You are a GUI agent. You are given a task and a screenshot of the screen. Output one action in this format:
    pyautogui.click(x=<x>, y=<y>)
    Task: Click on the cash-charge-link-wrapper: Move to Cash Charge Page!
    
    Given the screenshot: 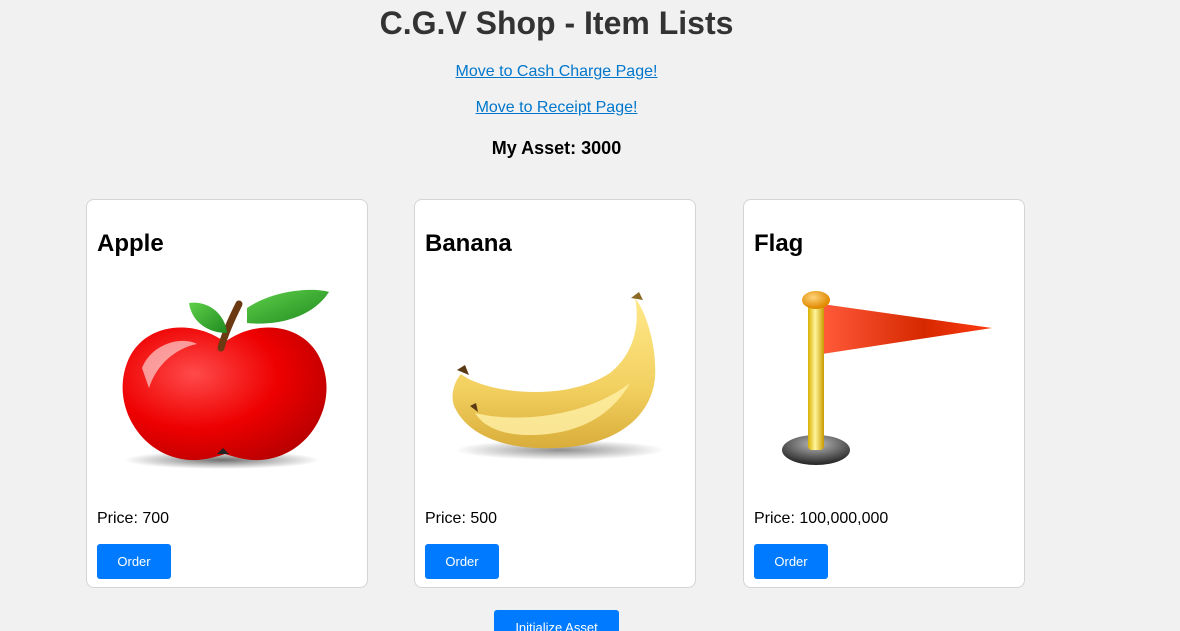 What is the action you would take?
    pyautogui.click(x=556, y=72)
    